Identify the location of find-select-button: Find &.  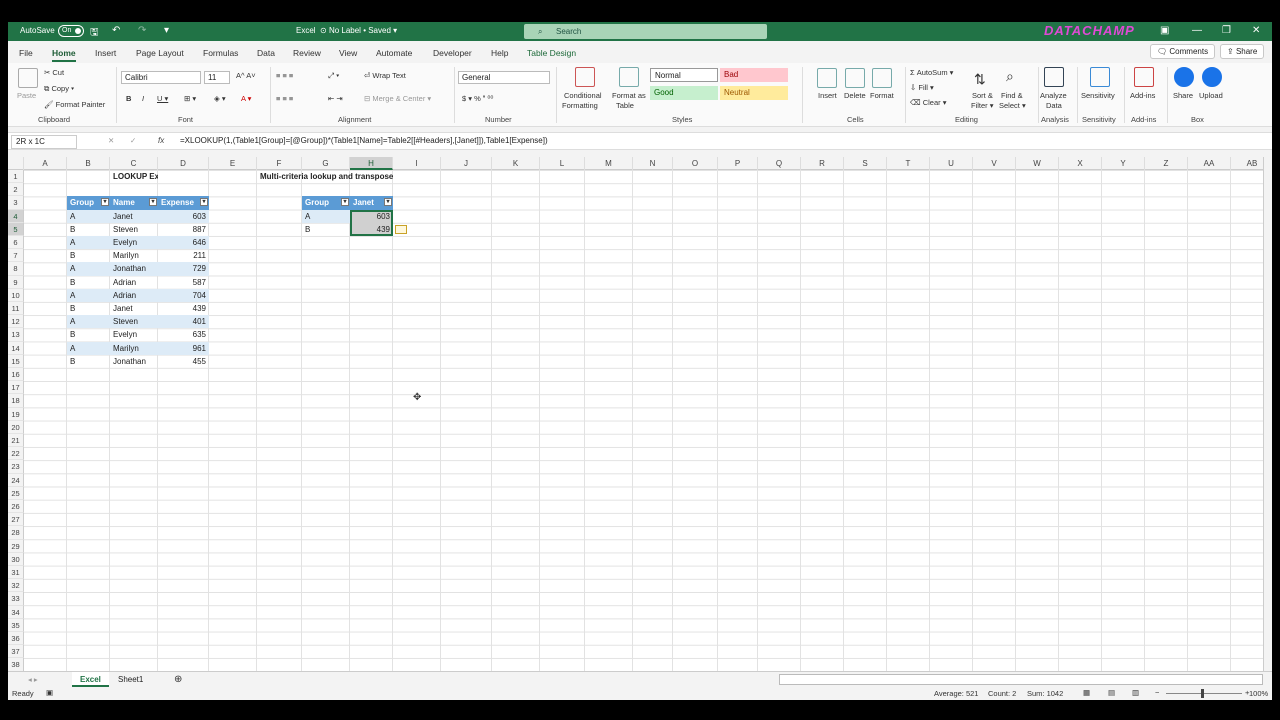
(1012, 95).